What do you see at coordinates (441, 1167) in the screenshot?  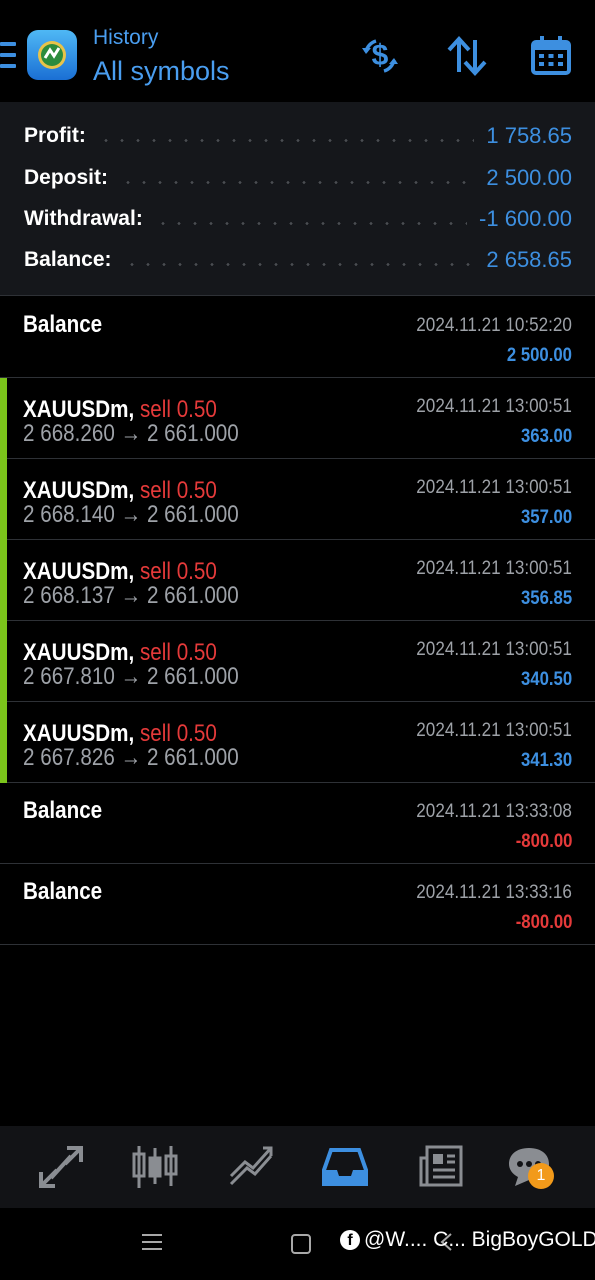 I see `news-icon` at bounding box center [441, 1167].